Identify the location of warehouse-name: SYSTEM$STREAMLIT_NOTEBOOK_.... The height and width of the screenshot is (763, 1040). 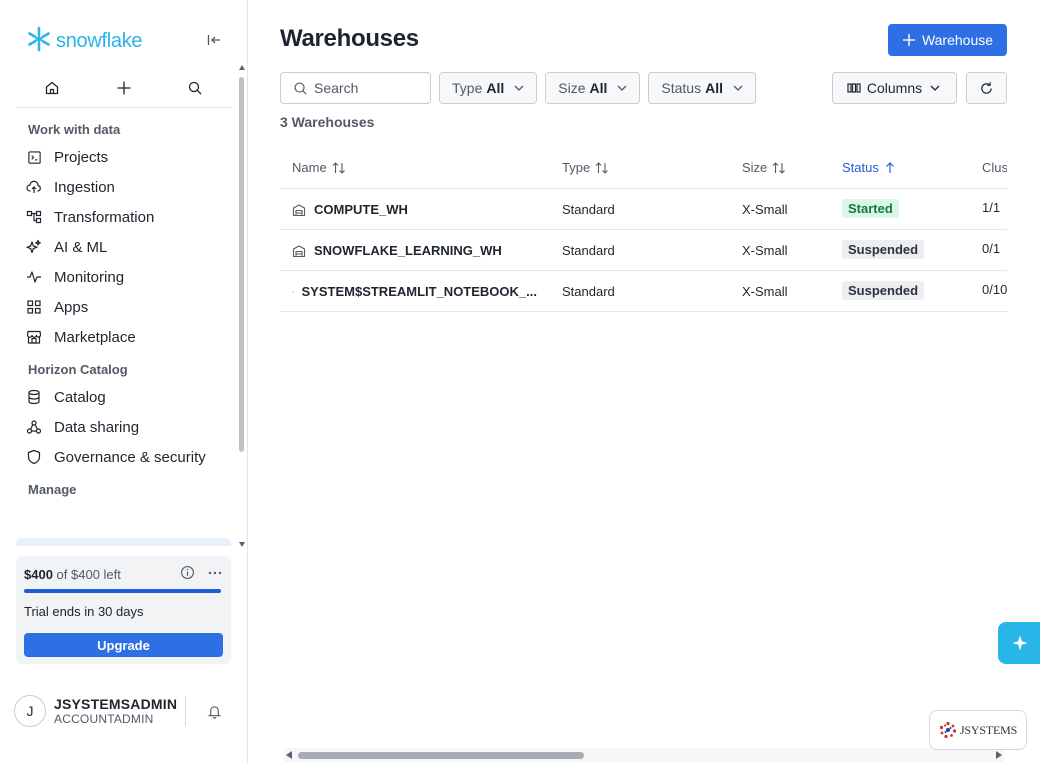
(419, 291).